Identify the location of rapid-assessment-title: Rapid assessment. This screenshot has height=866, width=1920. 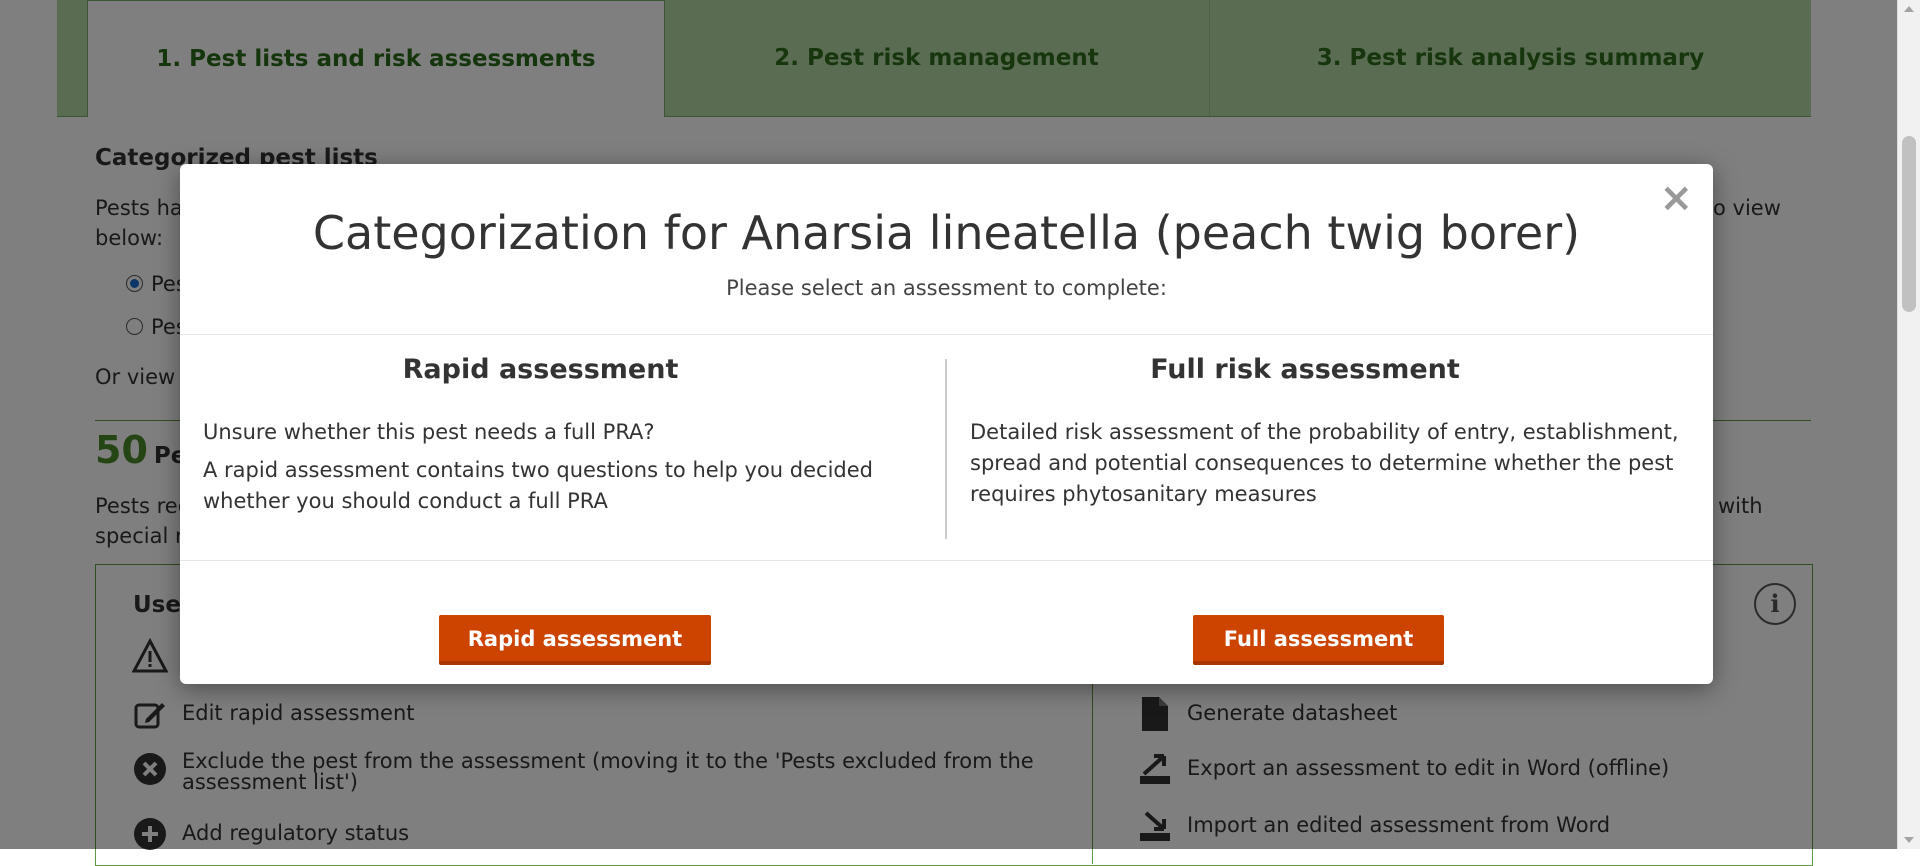
(540, 369).